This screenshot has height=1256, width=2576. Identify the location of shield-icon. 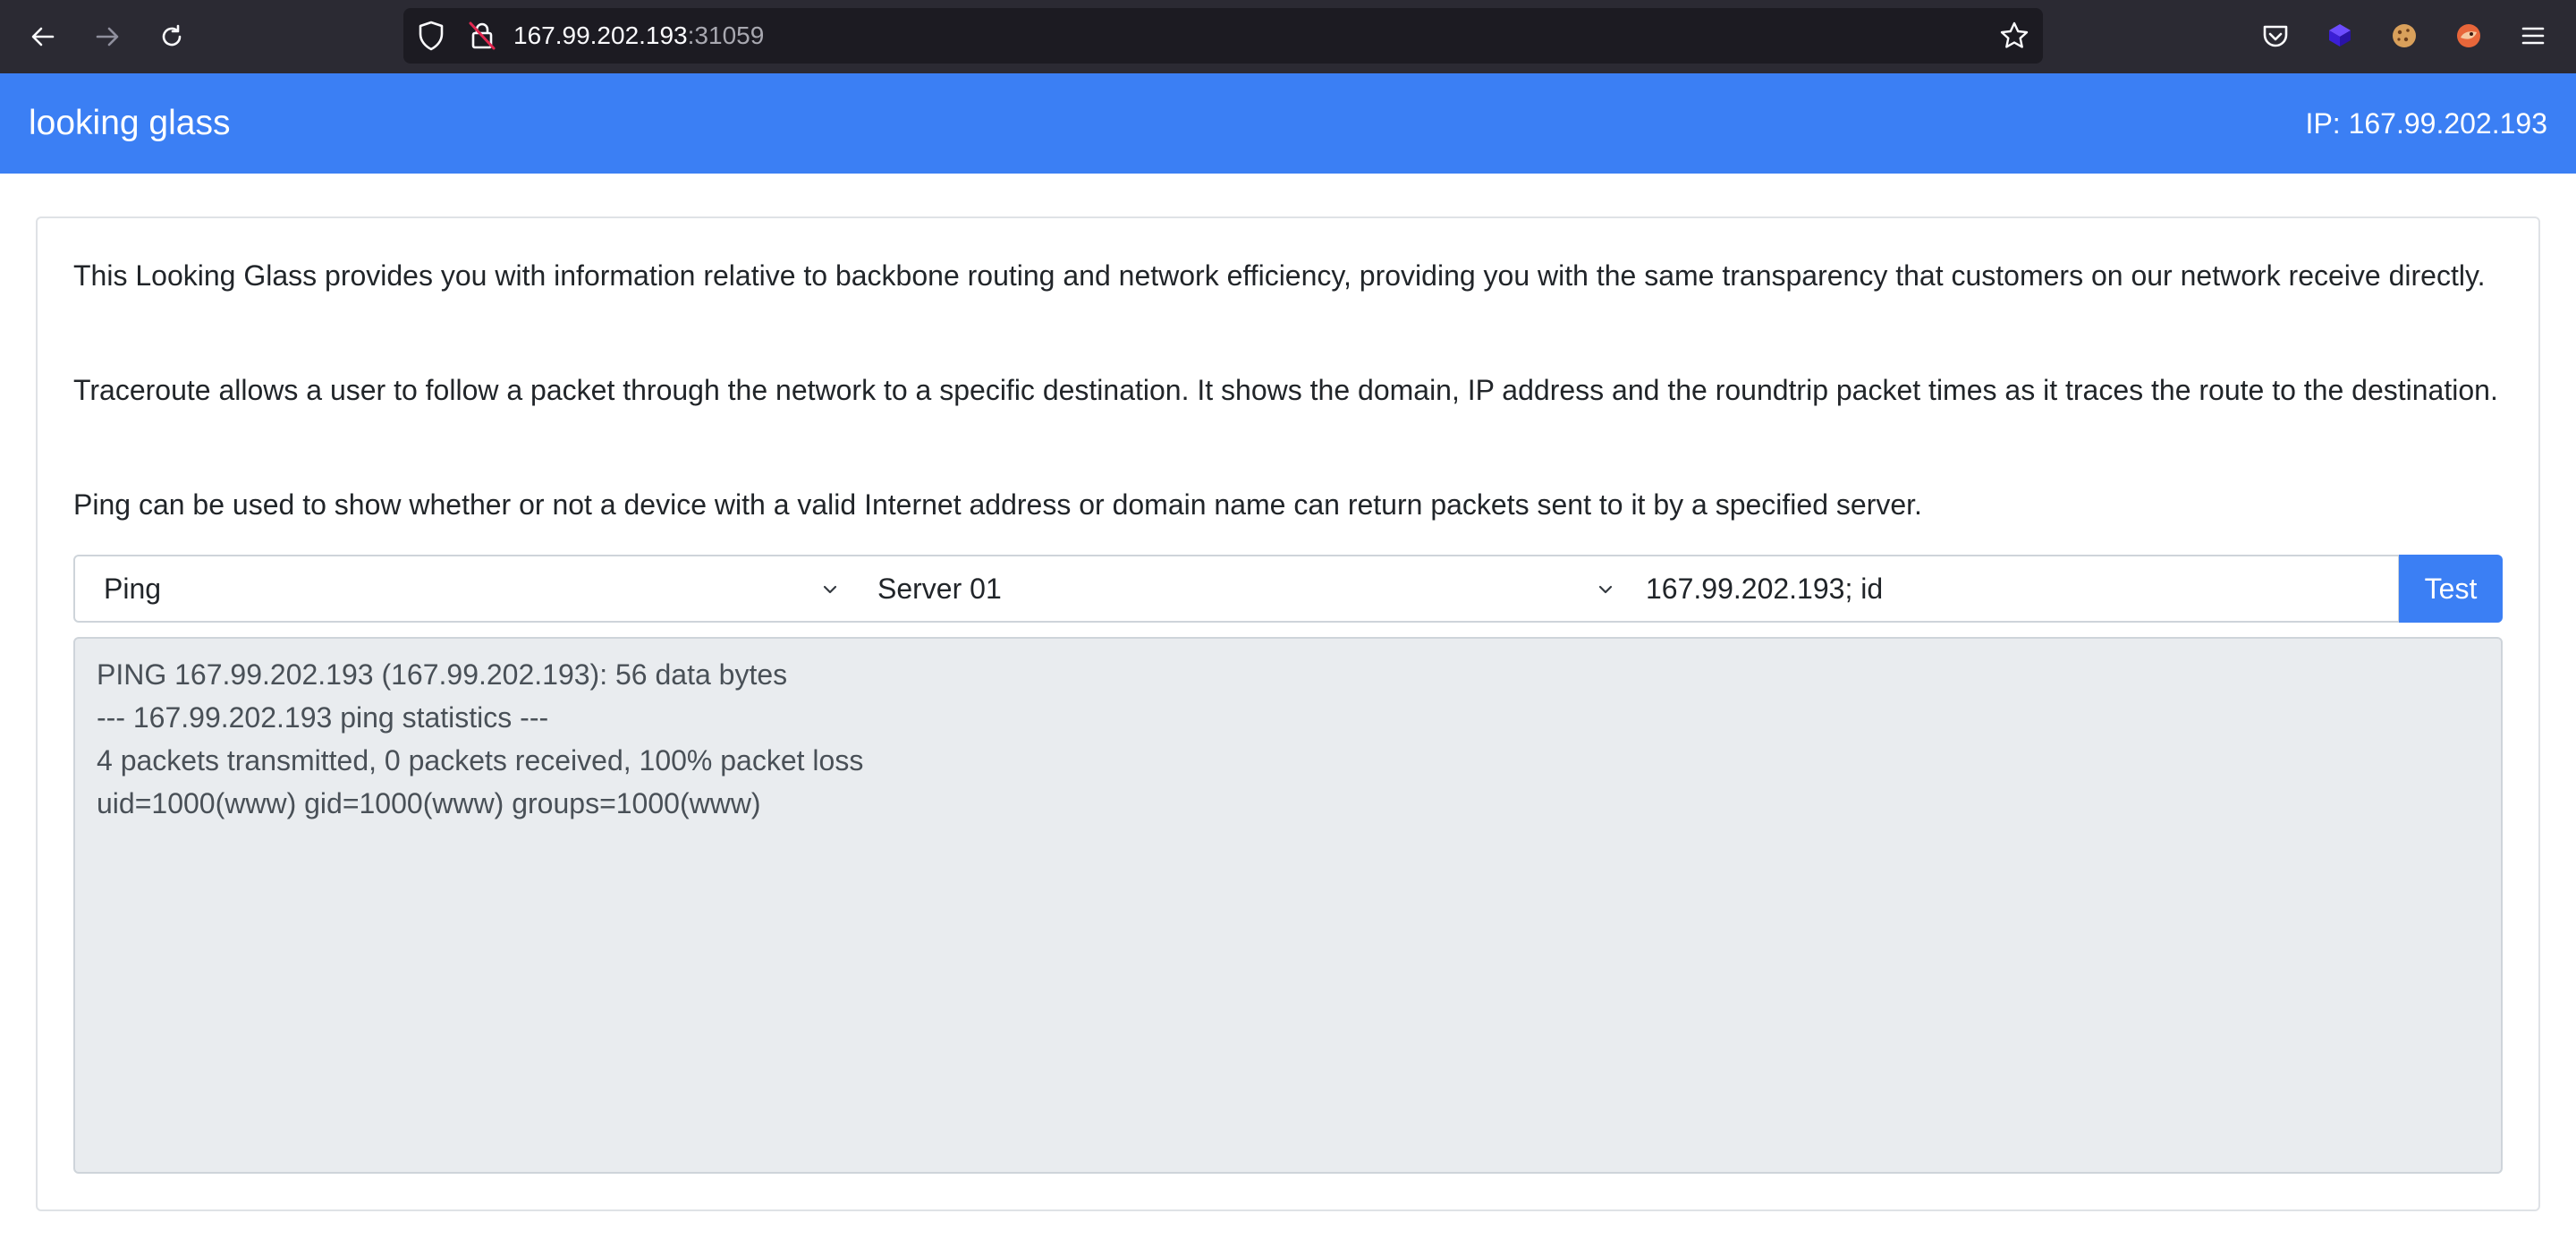
(431, 36).